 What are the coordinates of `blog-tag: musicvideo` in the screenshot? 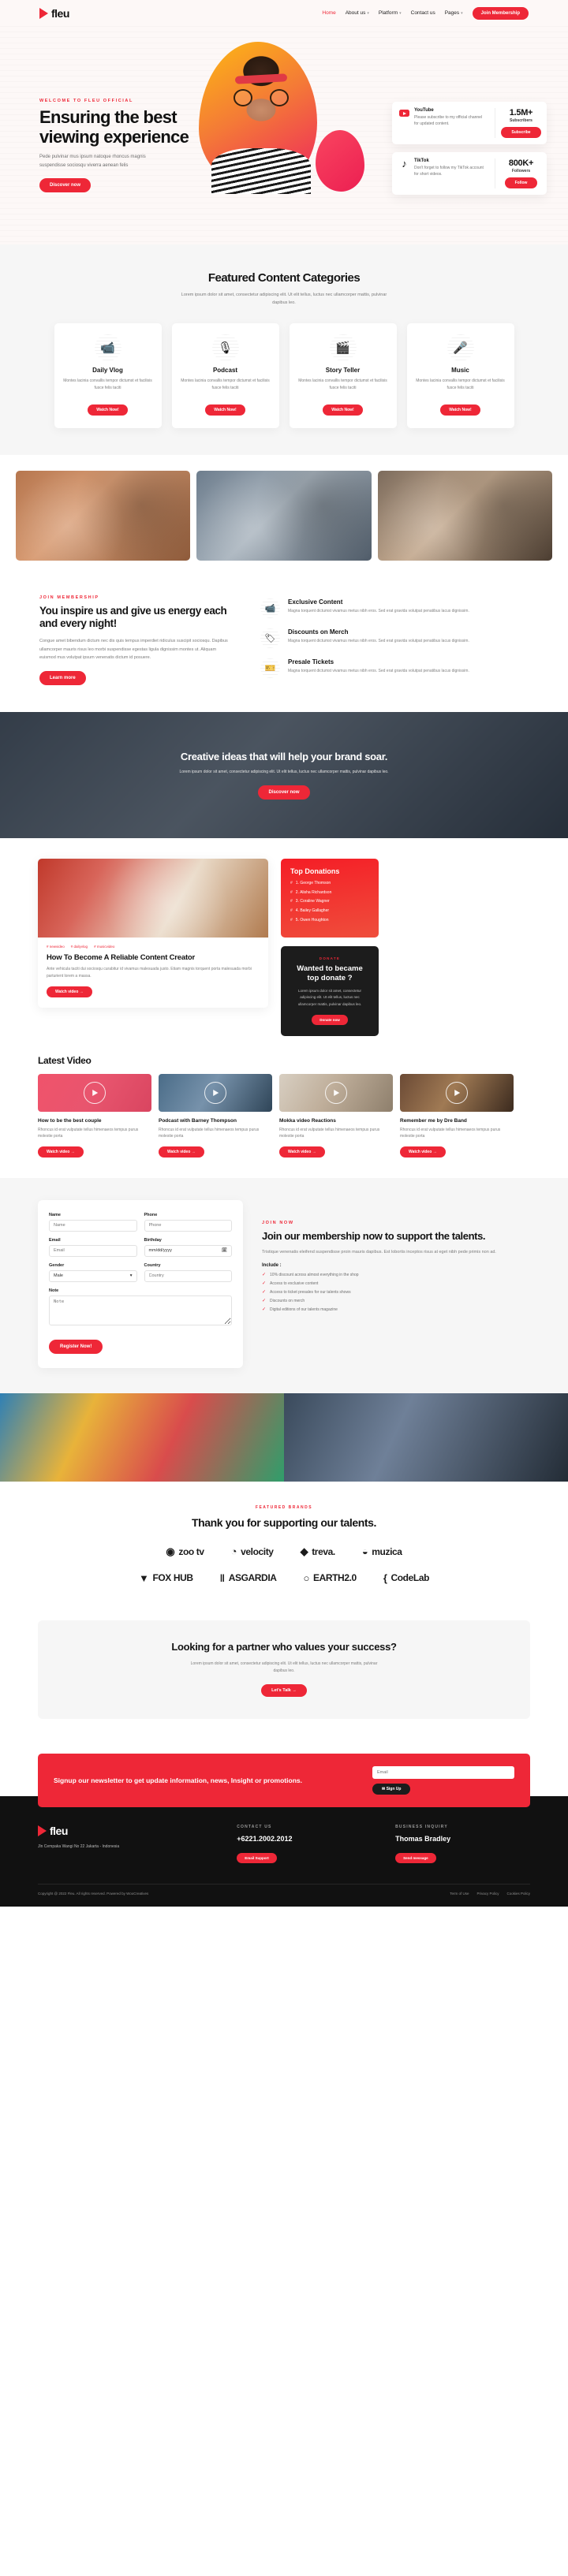 It's located at (104, 947).